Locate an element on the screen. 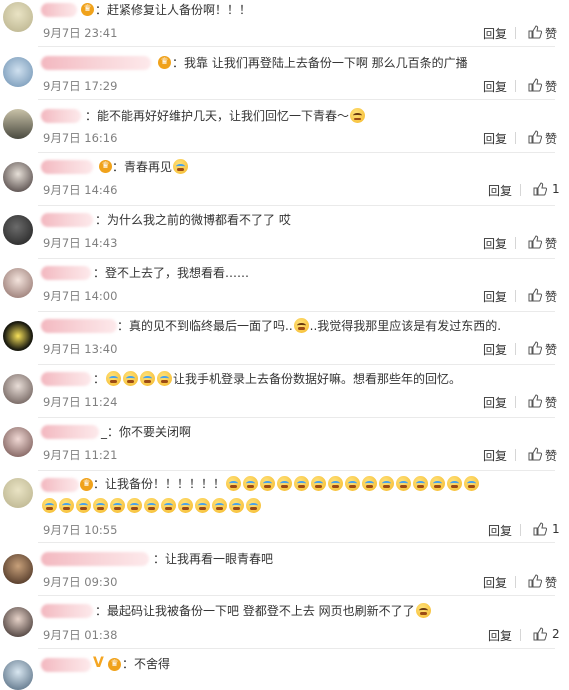 The height and width of the screenshot is (690, 569). comment-item: ♛ ：赶紧修复让人备份啊！！！ 9月7日 23:41 回复 赞 is located at coordinates (284, 24).